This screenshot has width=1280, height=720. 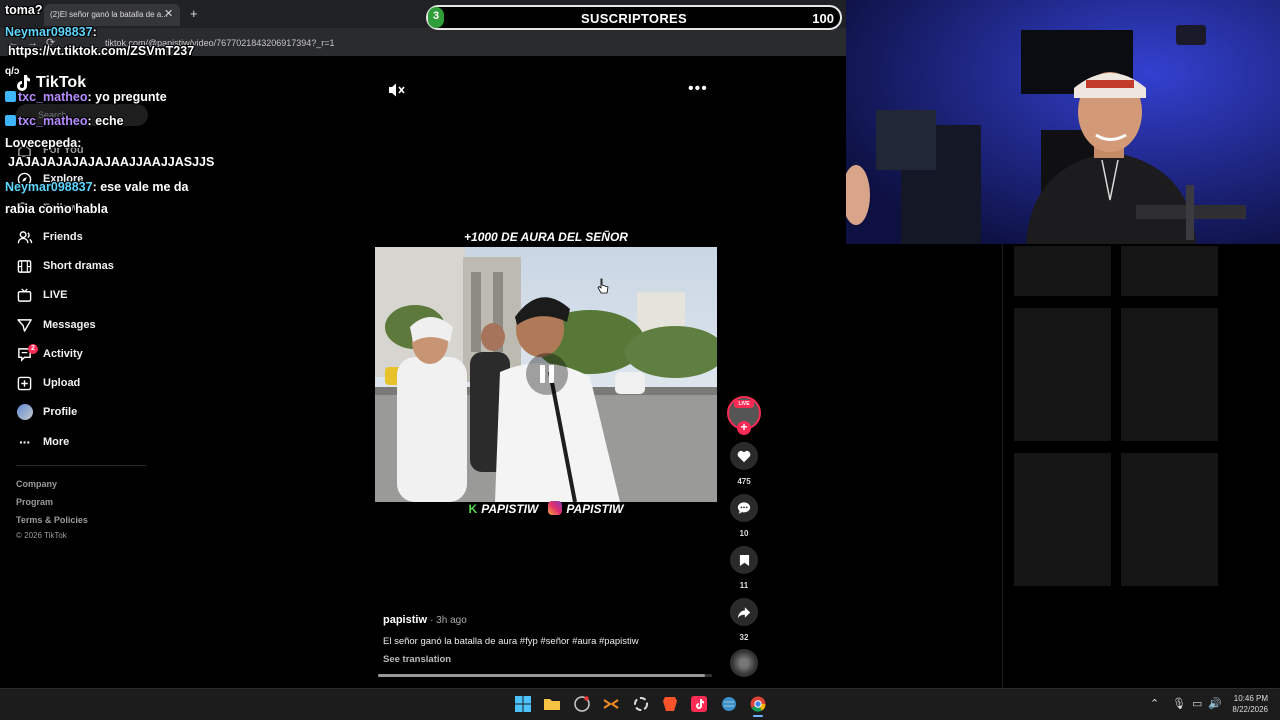 What do you see at coordinates (56, 442) in the screenshot?
I see `sidebar-item-label: More` at bounding box center [56, 442].